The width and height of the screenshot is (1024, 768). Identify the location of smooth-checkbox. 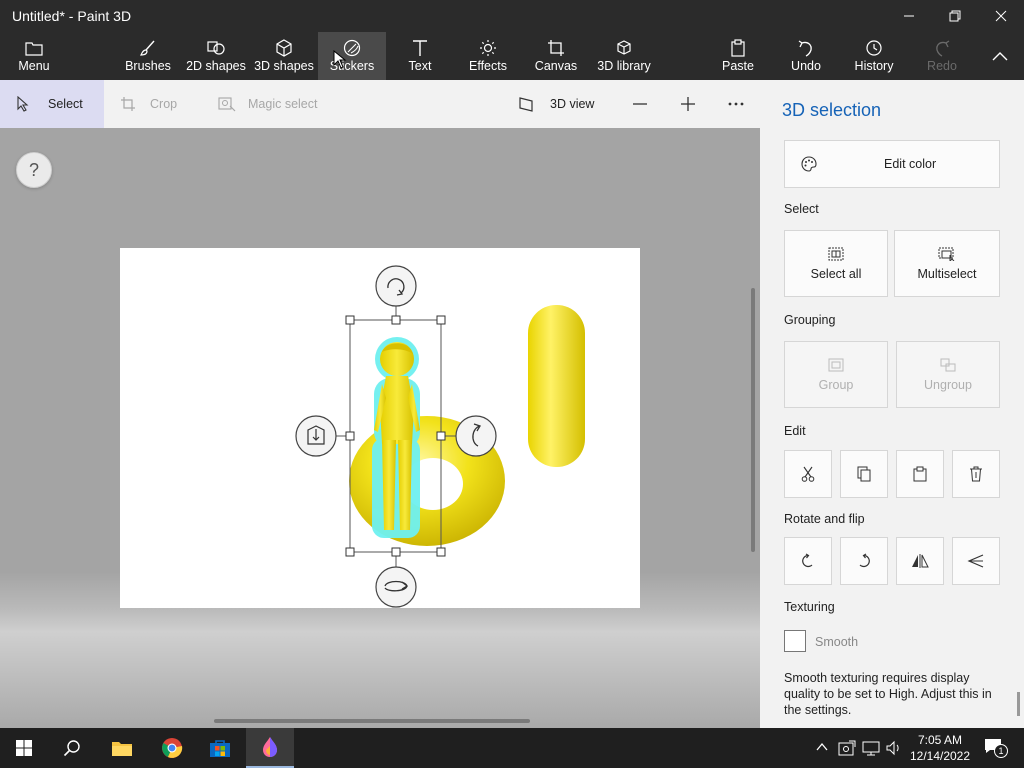
(795, 641).